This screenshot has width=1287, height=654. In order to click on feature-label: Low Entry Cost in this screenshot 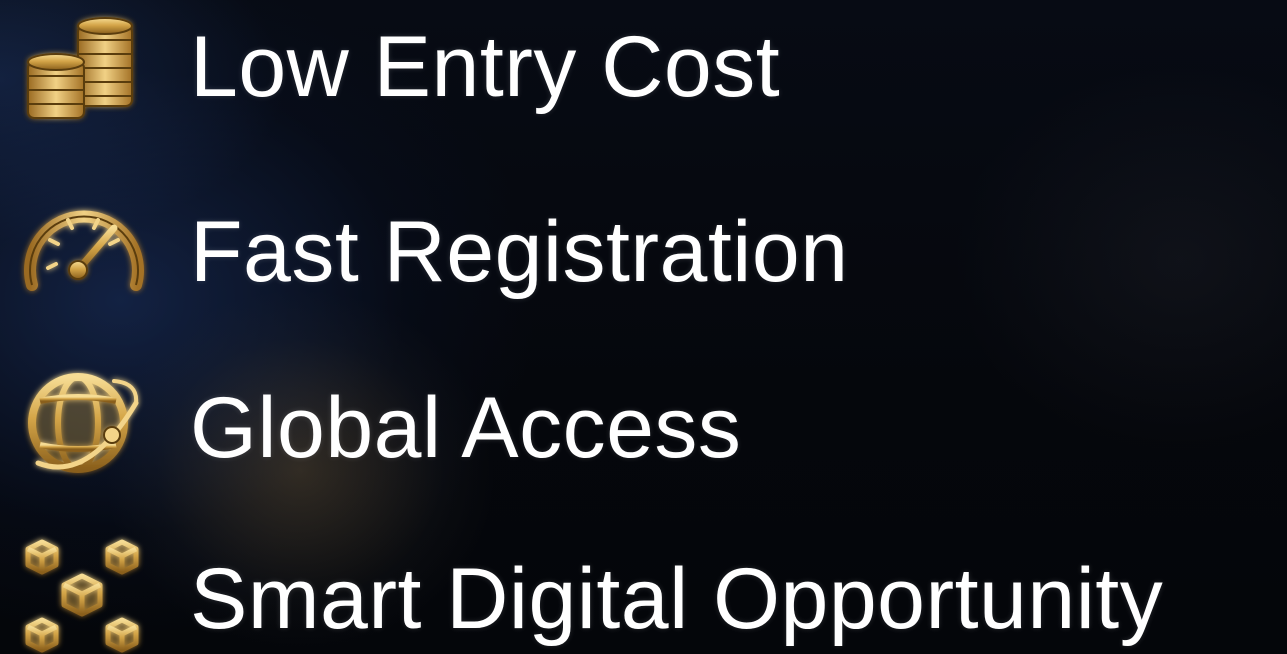, I will do `click(485, 67)`.